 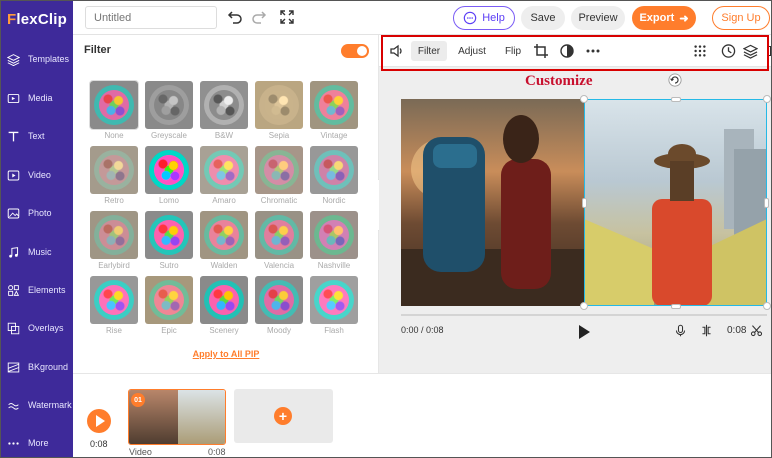 I want to click on watermark-icon, so click(x=13, y=406).